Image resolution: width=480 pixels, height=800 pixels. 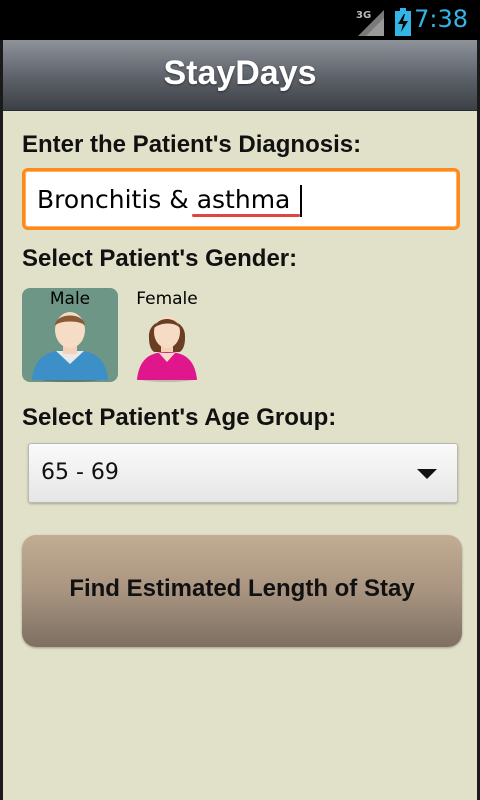 What do you see at coordinates (403, 22) in the screenshot?
I see `battery-charging-icon` at bounding box center [403, 22].